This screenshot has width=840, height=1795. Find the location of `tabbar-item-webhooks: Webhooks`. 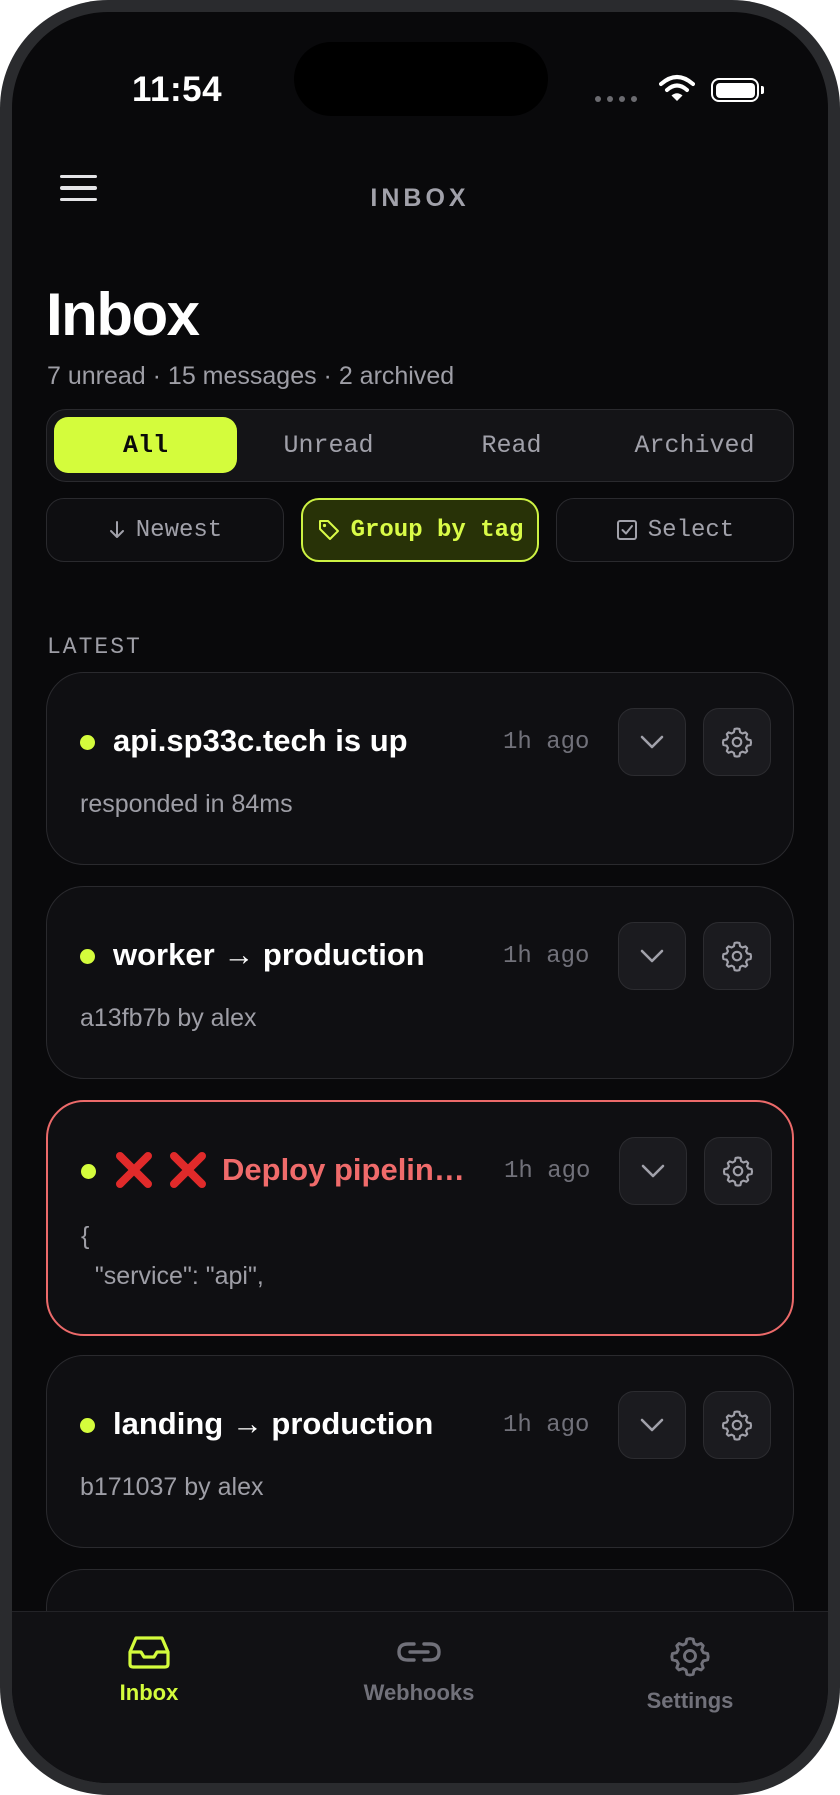

tabbar-item-webhooks: Webhooks is located at coordinates (419, 1672).